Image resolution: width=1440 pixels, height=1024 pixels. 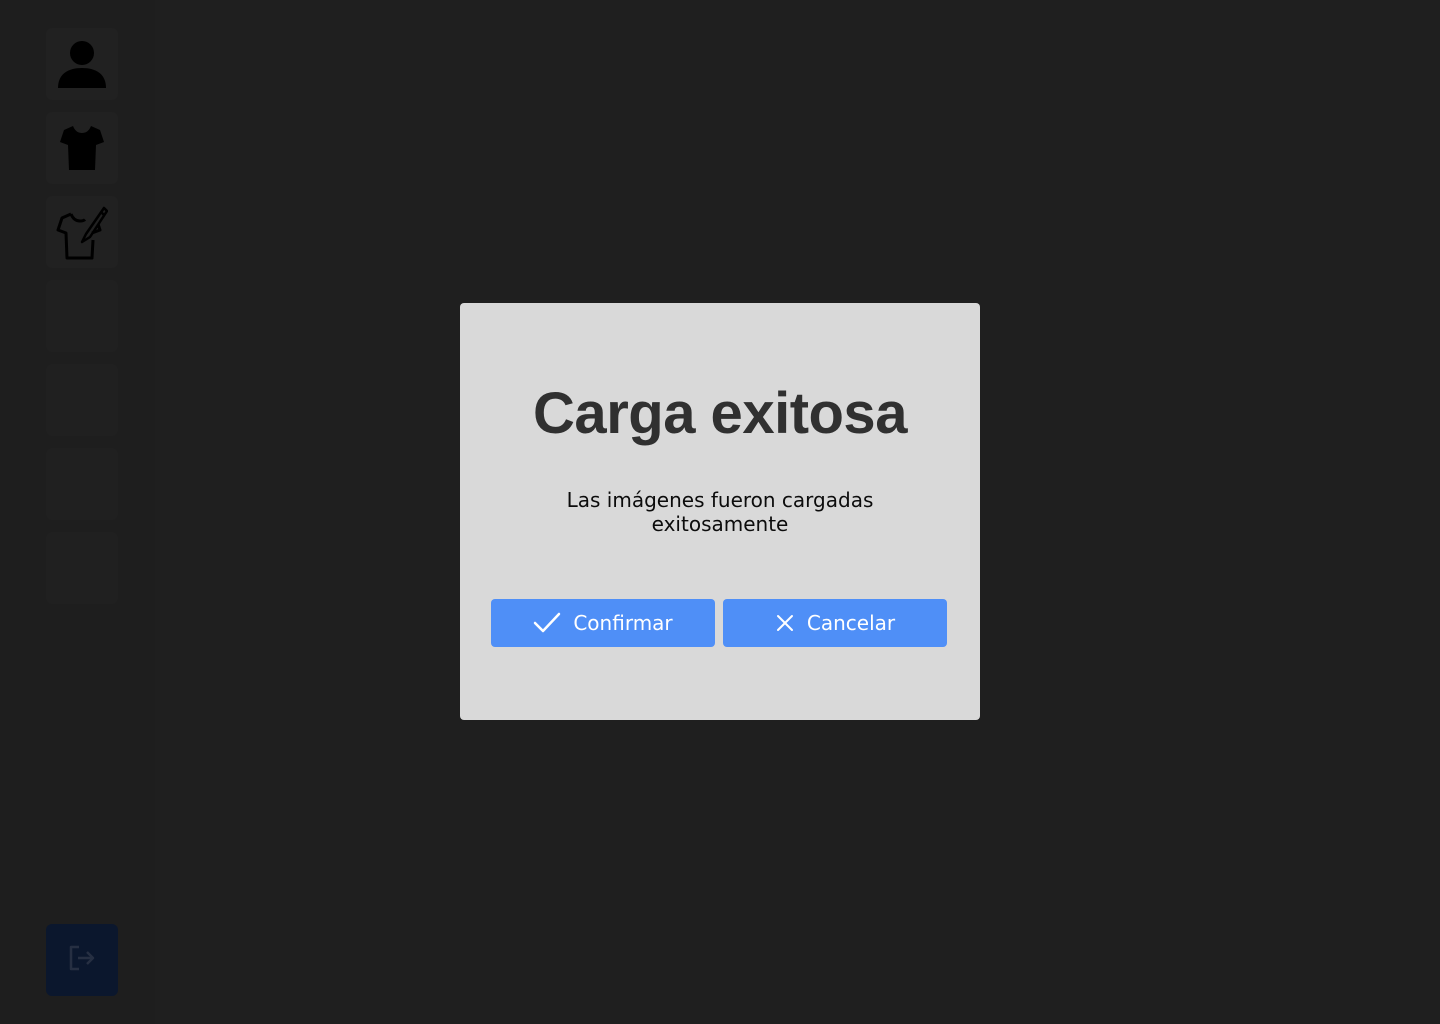 What do you see at coordinates (785, 623) in the screenshot?
I see `x-icon` at bounding box center [785, 623].